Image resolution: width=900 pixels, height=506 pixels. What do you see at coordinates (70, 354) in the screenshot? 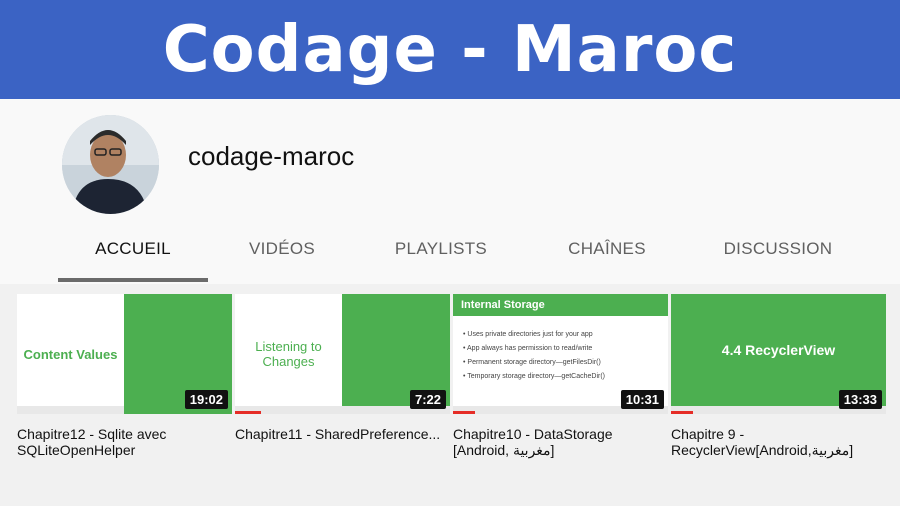
I see `thumbnail-text: Content Values` at bounding box center [70, 354].